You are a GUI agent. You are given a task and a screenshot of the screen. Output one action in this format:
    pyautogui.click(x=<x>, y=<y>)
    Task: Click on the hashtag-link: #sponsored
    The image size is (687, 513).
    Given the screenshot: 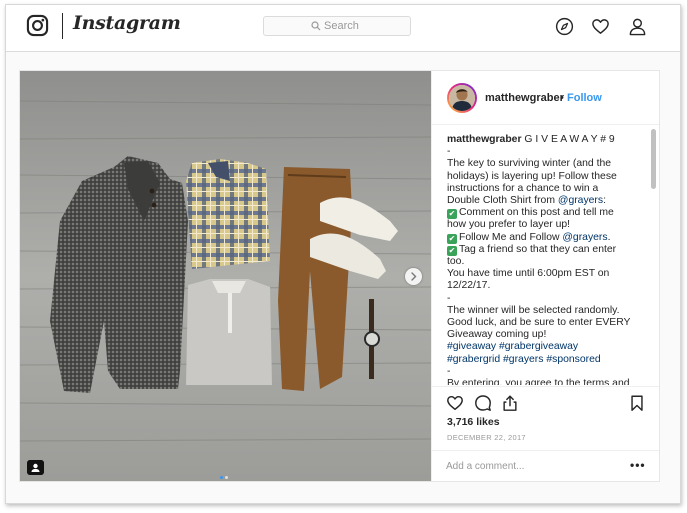 What is the action you would take?
    pyautogui.click(x=573, y=359)
    